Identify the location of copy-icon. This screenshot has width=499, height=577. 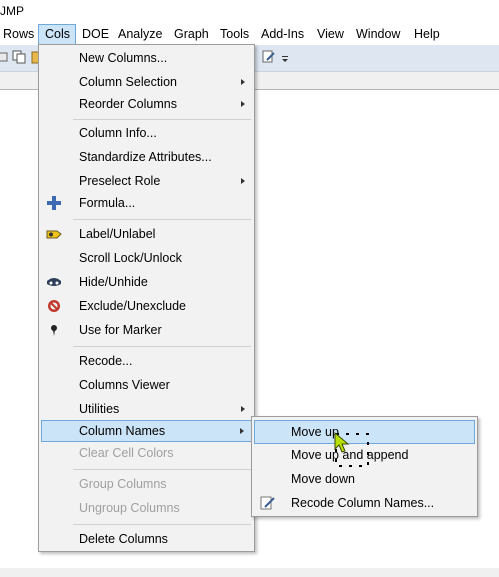
(19, 57).